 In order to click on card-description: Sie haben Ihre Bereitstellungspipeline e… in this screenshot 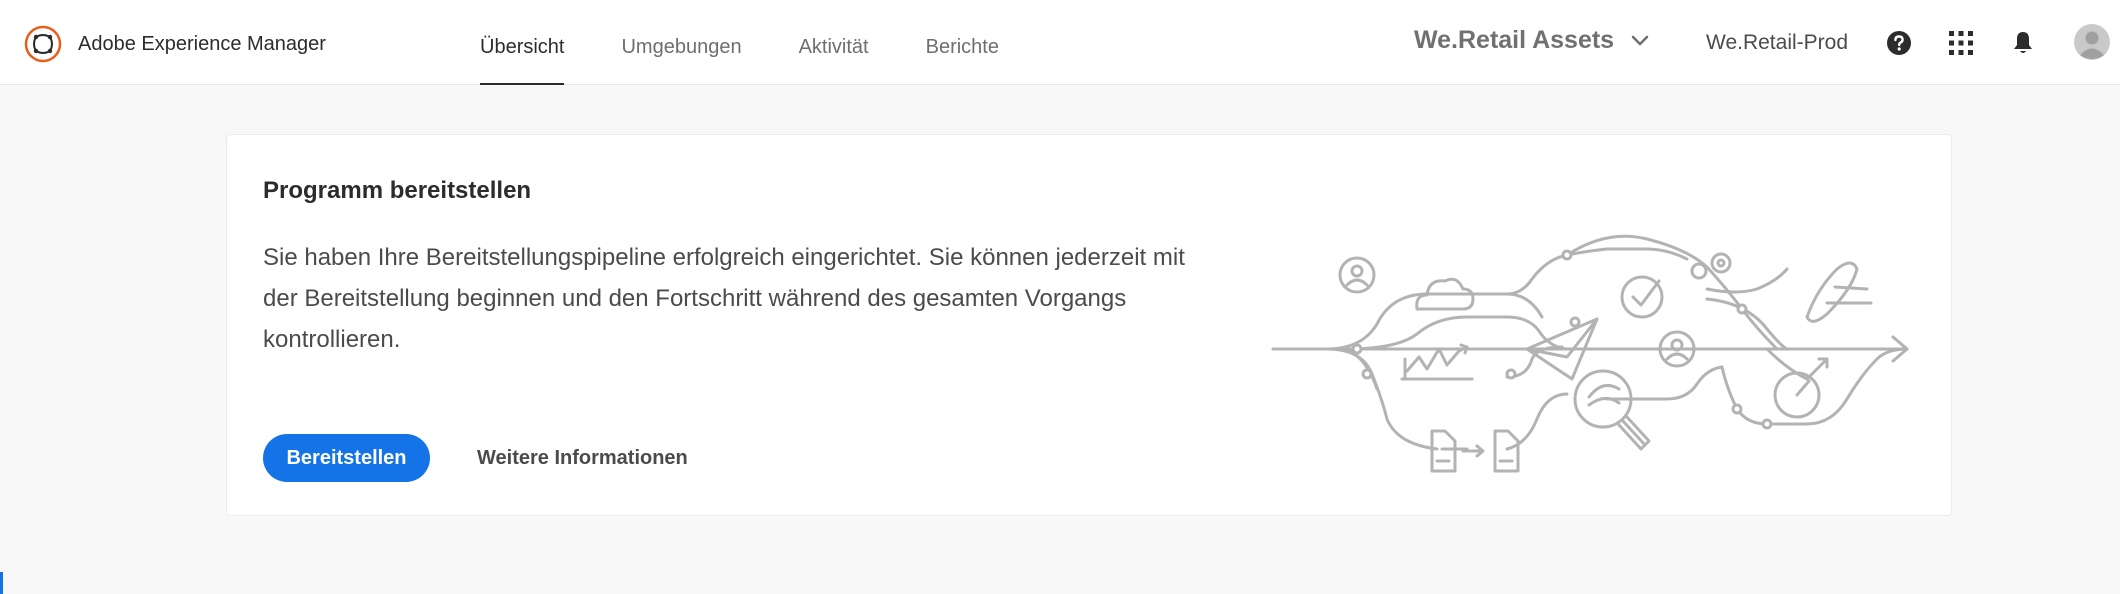, I will do `click(724, 298)`.